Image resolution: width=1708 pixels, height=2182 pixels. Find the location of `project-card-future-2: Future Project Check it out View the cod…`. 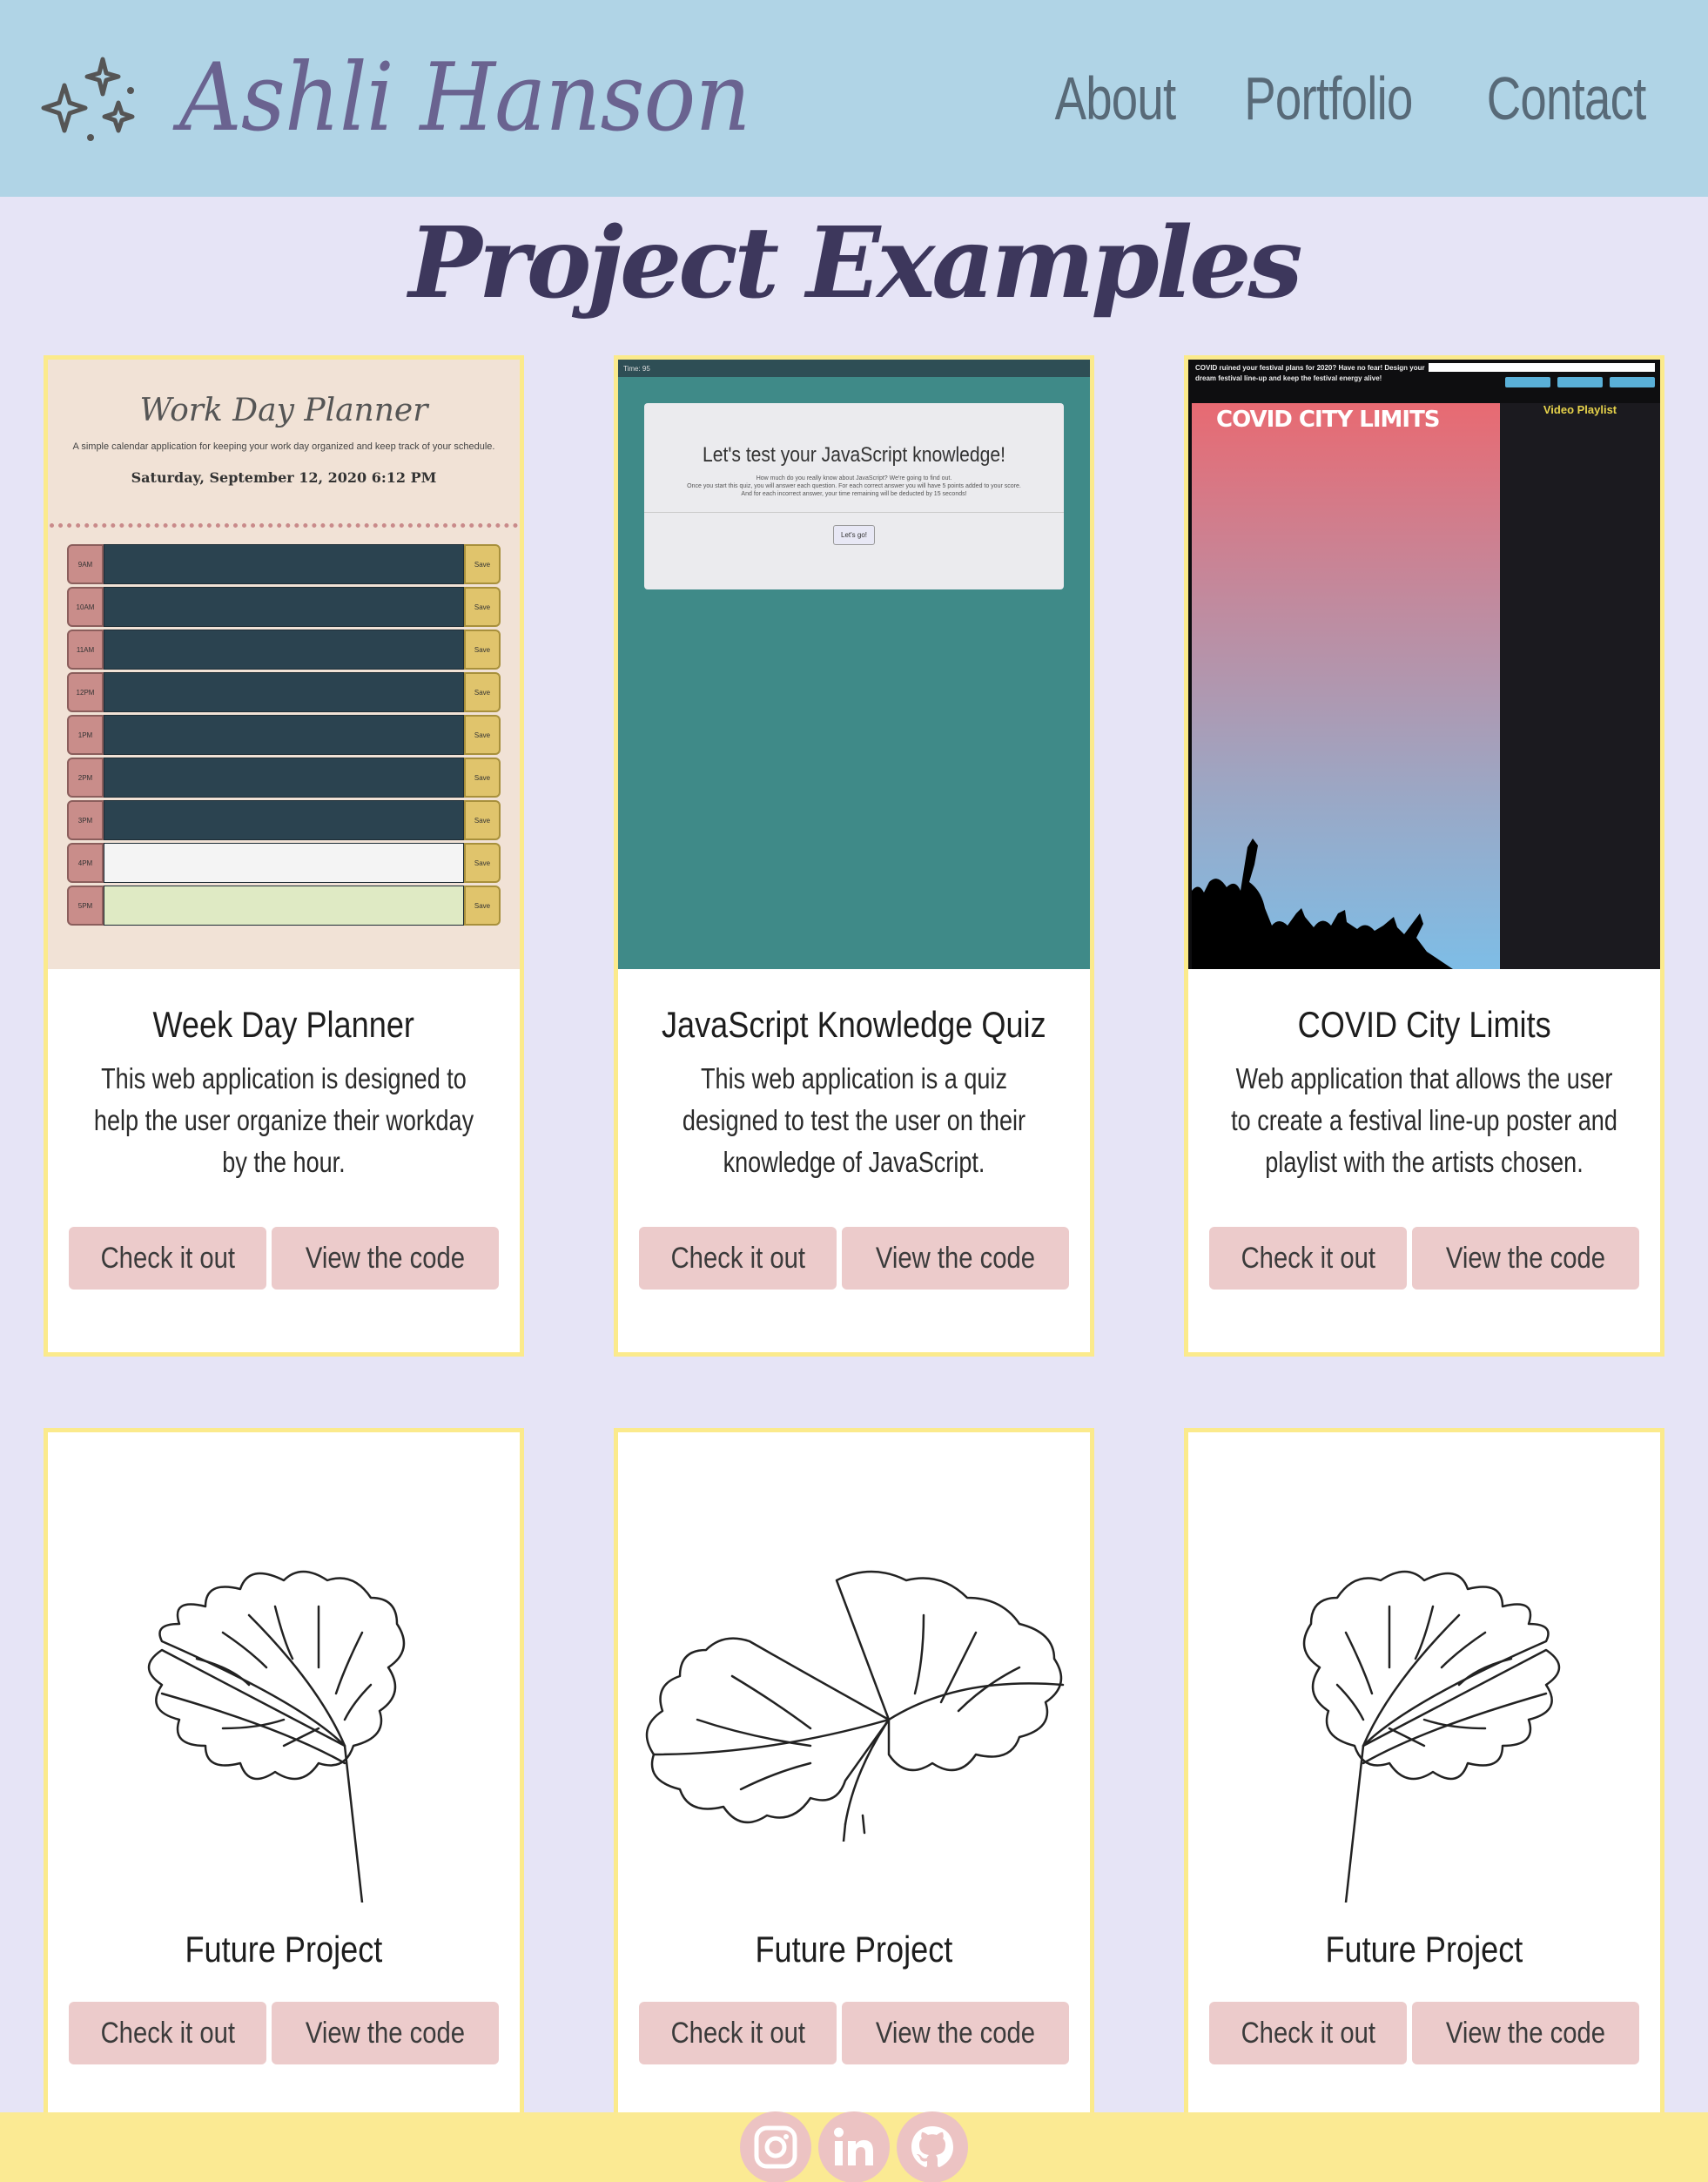

project-card-future-2: Future Project Check it out View the cod… is located at coordinates (854, 1776).